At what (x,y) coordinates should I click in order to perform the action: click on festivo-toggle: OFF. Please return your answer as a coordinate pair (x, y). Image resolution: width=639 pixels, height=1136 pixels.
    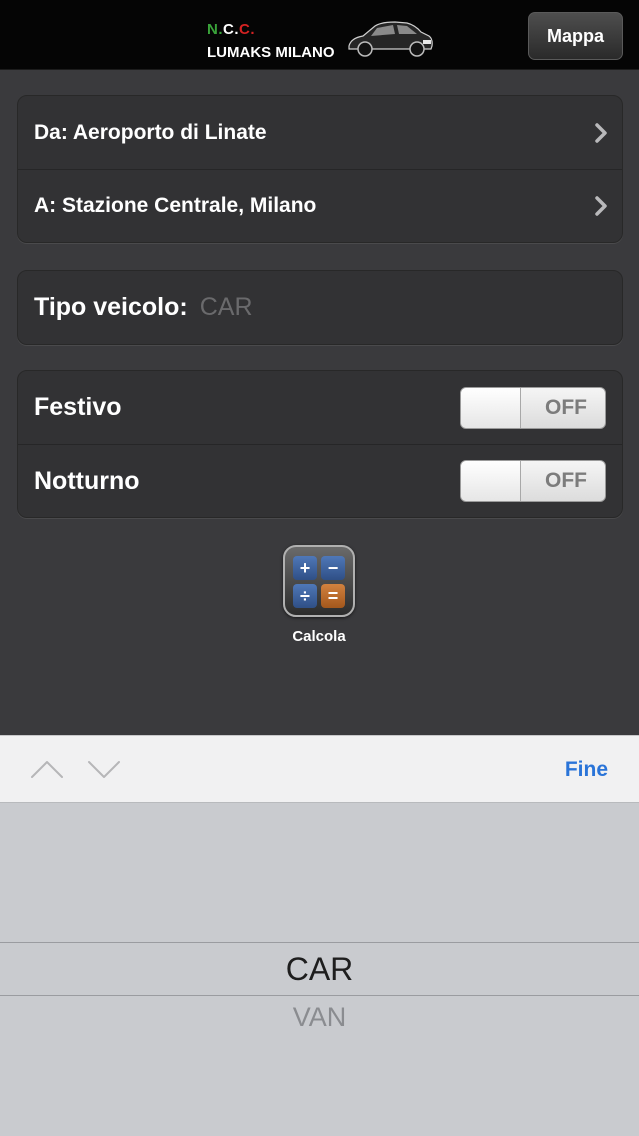
    Looking at the image, I should click on (533, 407).